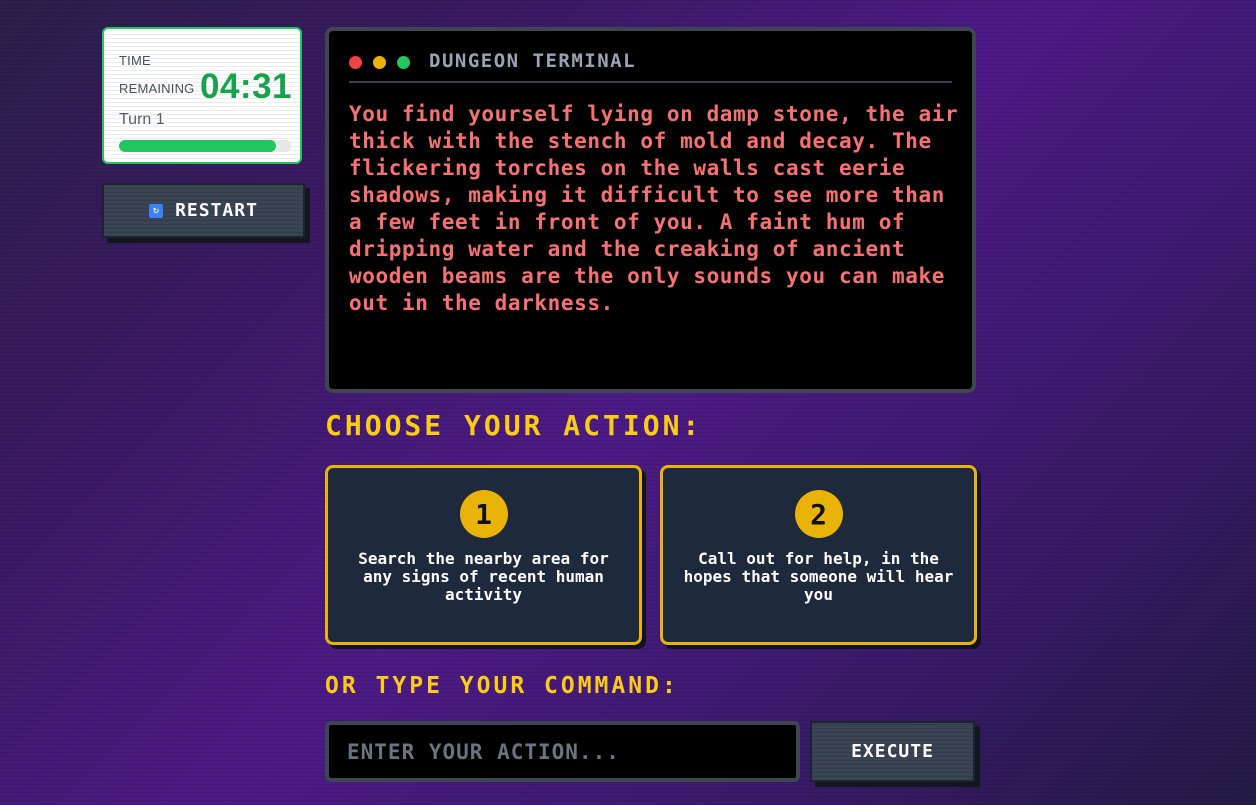  Describe the element at coordinates (562, 751) in the screenshot. I see `command-input` at that location.